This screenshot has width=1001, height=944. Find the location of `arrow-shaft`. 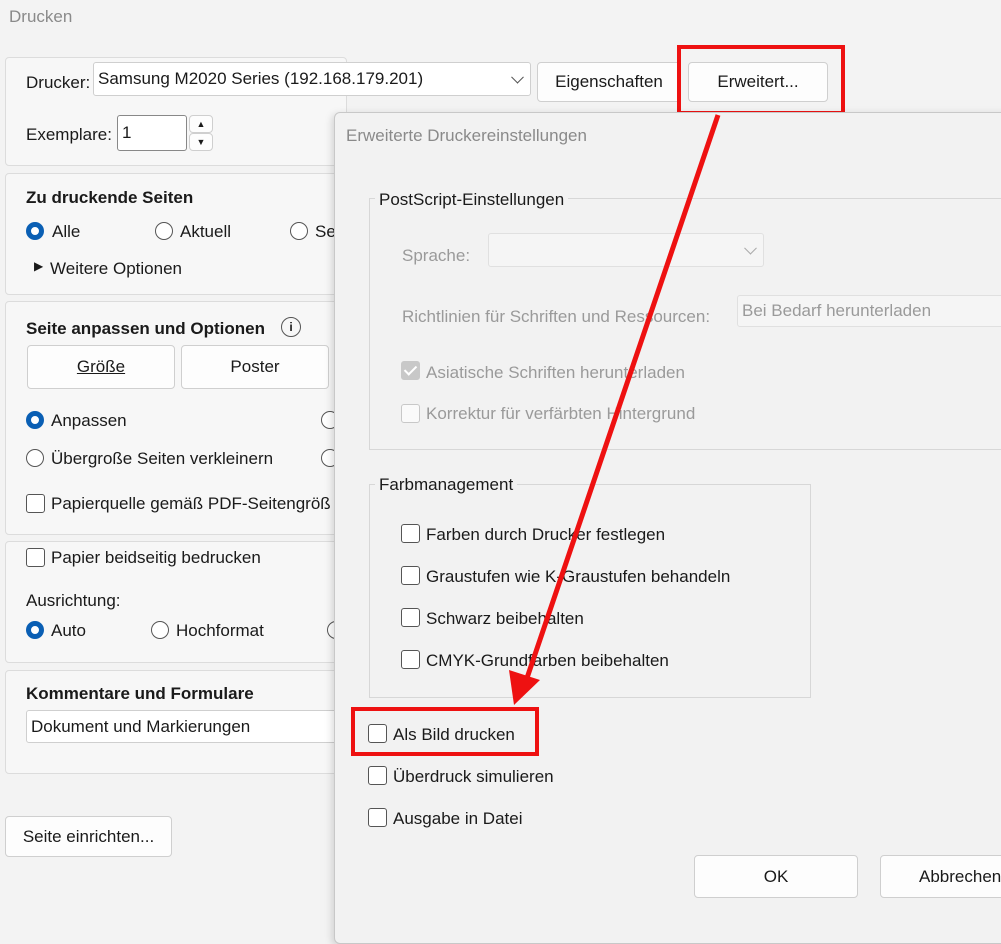

arrow-shaft is located at coordinates (622, 396).